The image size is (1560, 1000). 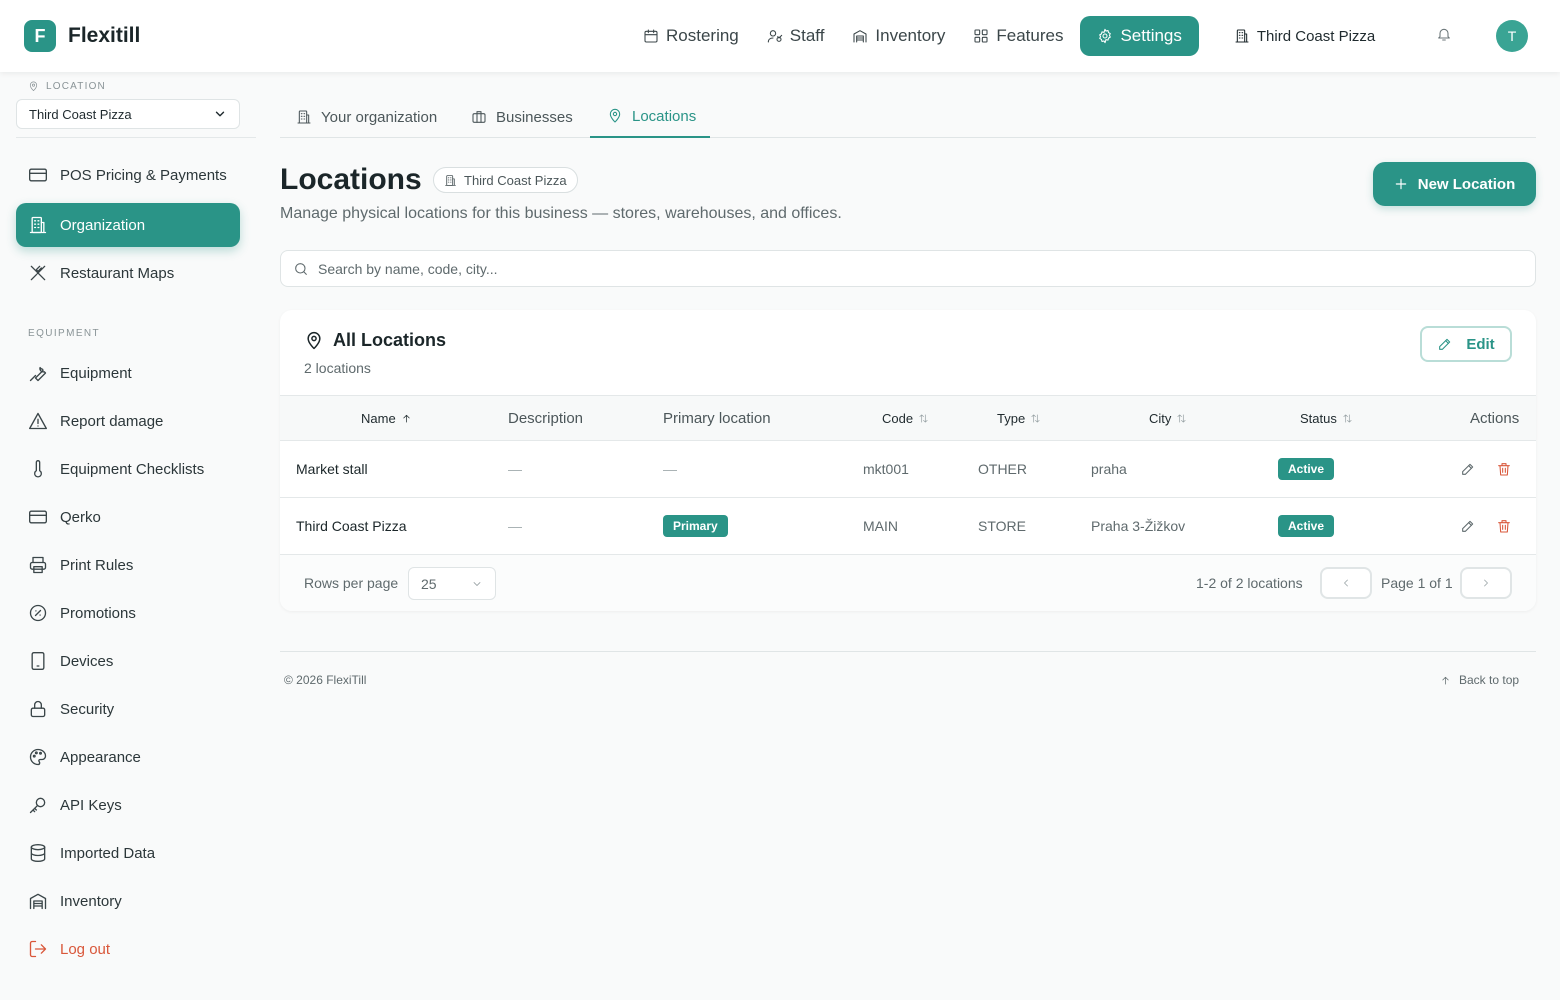 What do you see at coordinates (128, 661) in the screenshot?
I see `sidebar-item-devices: Devices` at bounding box center [128, 661].